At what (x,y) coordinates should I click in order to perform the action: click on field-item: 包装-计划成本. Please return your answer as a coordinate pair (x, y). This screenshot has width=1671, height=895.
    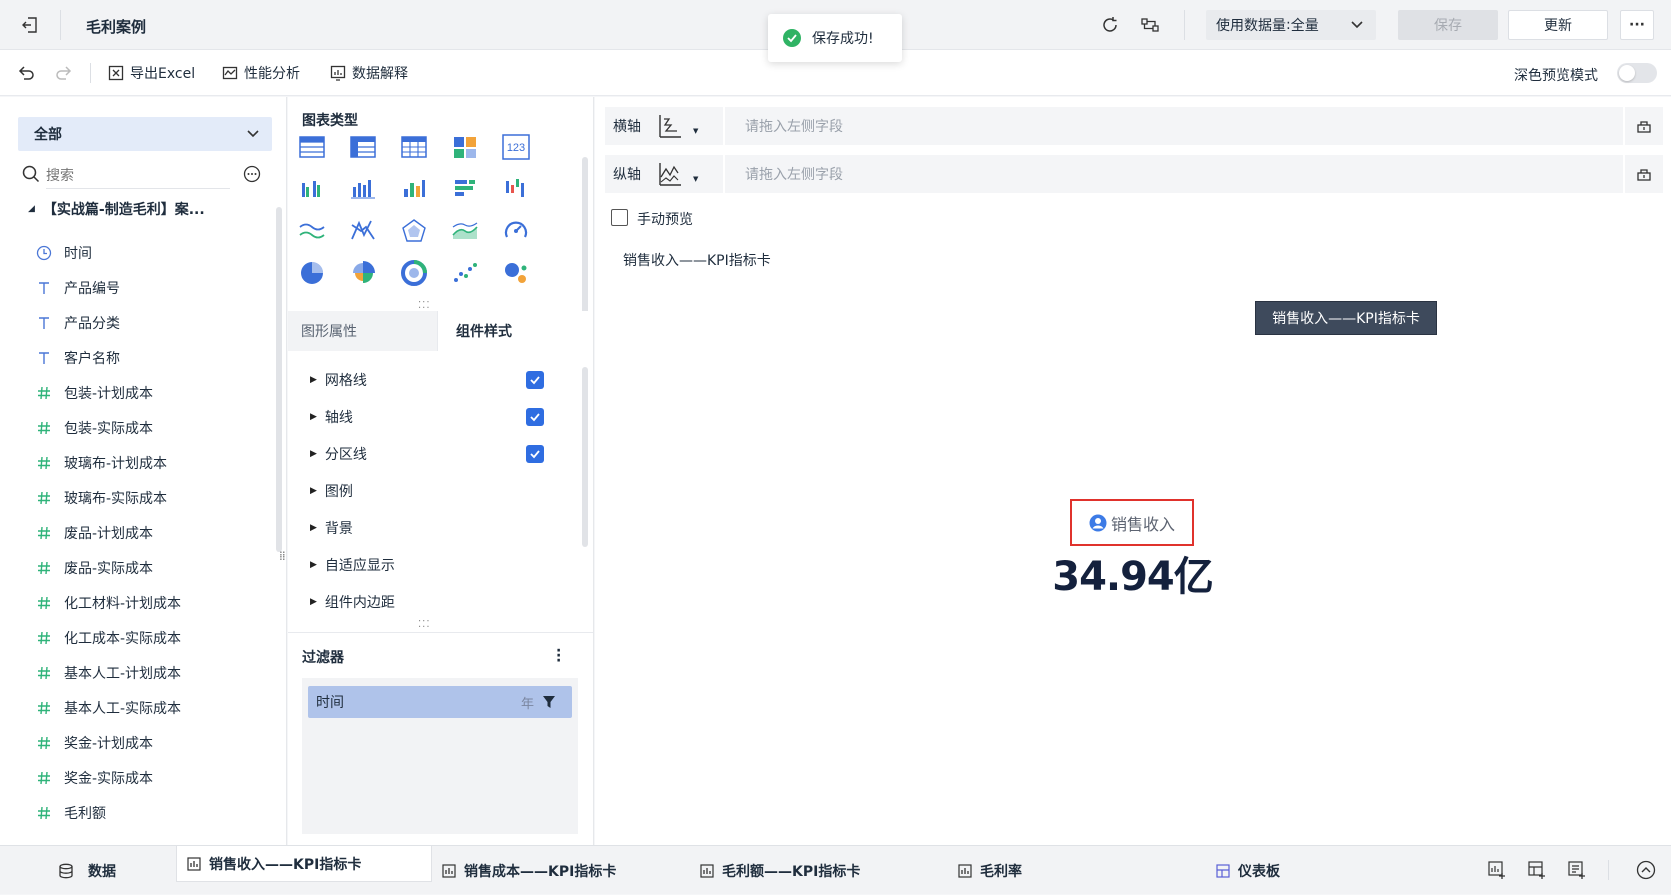
    Looking at the image, I should click on (94, 392).